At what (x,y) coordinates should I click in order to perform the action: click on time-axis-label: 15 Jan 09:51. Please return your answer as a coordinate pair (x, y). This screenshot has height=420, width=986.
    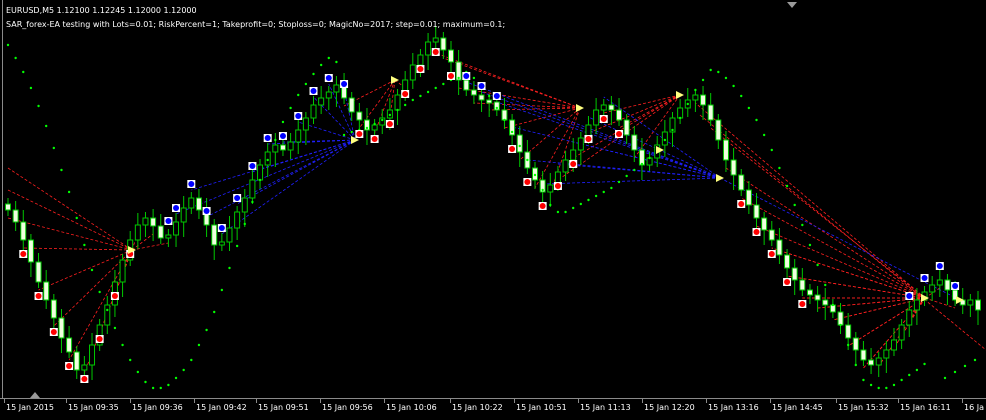
    Looking at the image, I should click on (283, 407).